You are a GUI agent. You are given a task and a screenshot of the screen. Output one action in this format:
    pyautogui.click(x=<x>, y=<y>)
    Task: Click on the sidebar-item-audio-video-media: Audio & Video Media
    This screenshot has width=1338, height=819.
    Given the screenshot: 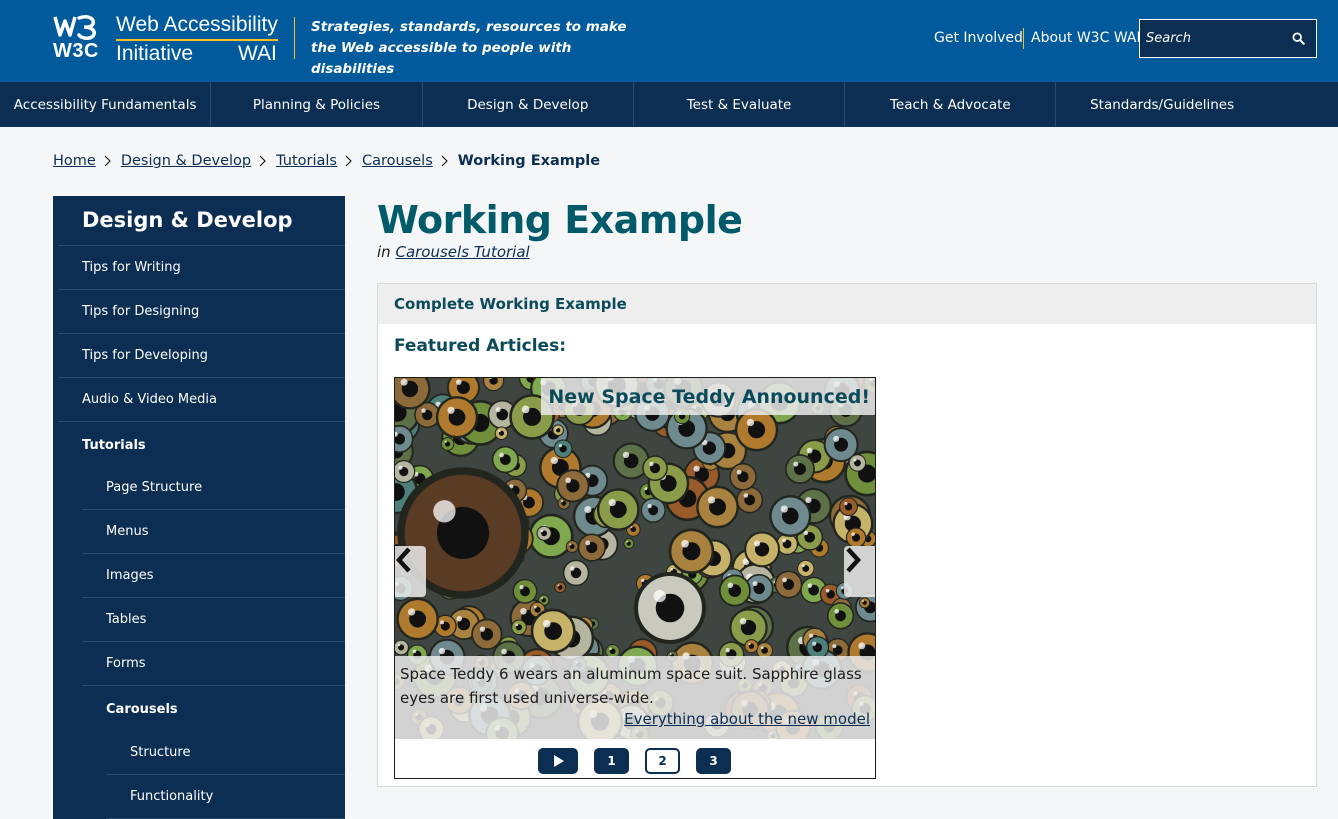 What is the action you would take?
    pyautogui.click(x=201, y=400)
    